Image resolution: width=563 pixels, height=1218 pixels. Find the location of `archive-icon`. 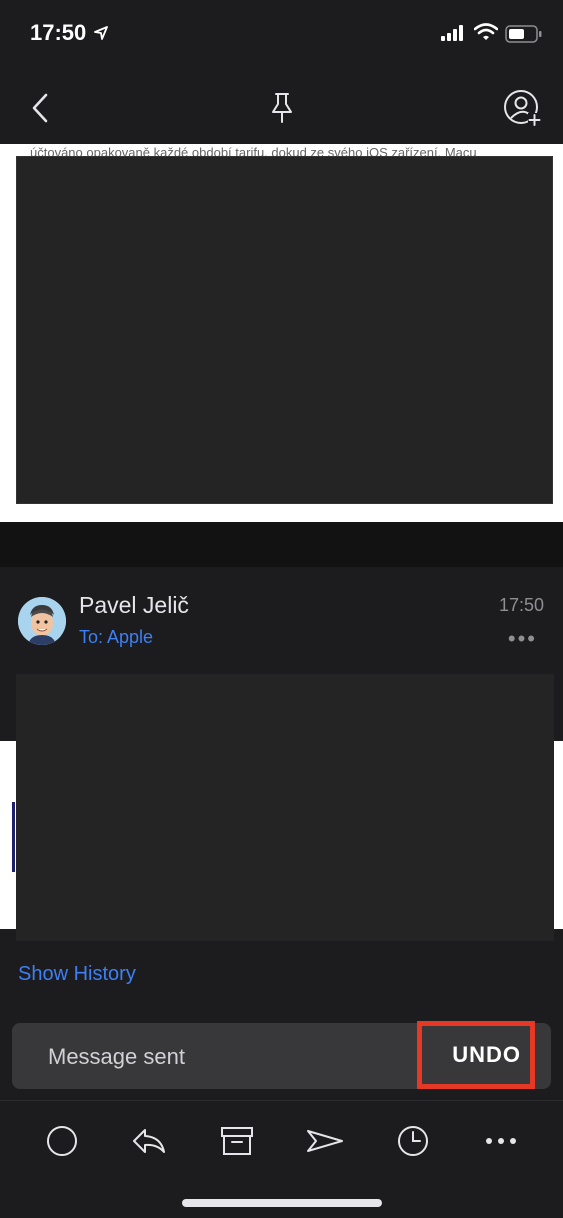

archive-icon is located at coordinates (237, 1141).